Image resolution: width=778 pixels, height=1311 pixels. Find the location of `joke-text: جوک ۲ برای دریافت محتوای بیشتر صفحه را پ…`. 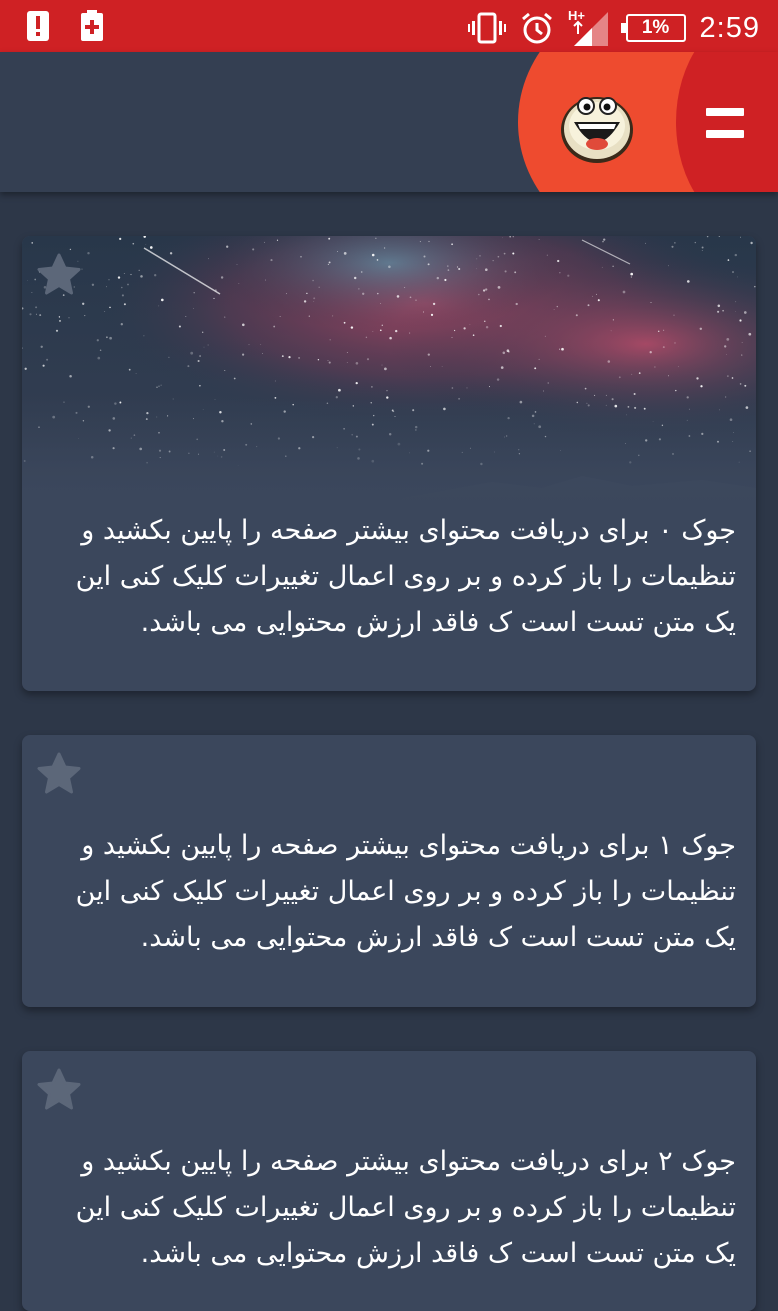

joke-text: جوک ۲ برای دریافت محتوای بیشتر صفحه را پ… is located at coordinates (405, 1207).